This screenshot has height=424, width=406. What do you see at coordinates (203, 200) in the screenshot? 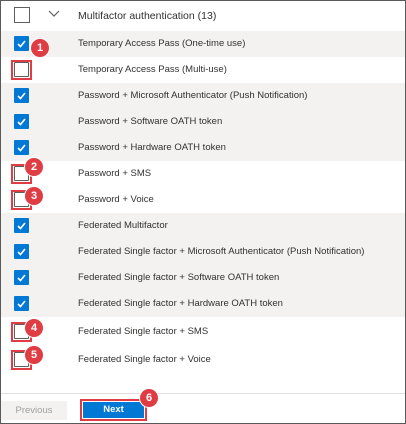
I see `method-row: Password + Voice` at bounding box center [203, 200].